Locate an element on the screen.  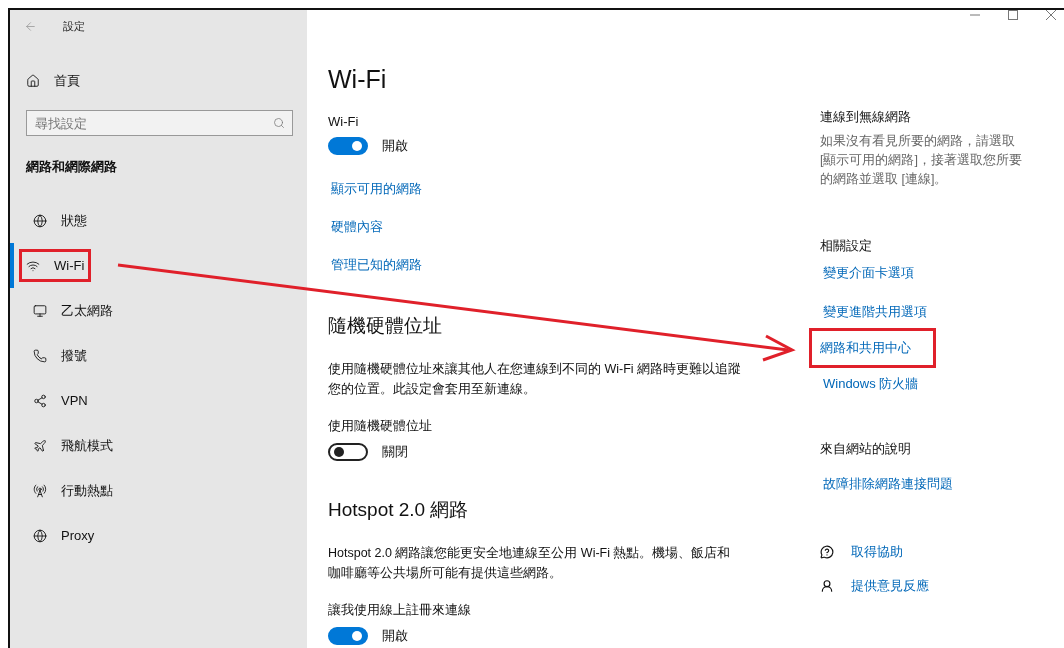
sidebar-item: Wi-Fi is located at coordinates (158, 265).